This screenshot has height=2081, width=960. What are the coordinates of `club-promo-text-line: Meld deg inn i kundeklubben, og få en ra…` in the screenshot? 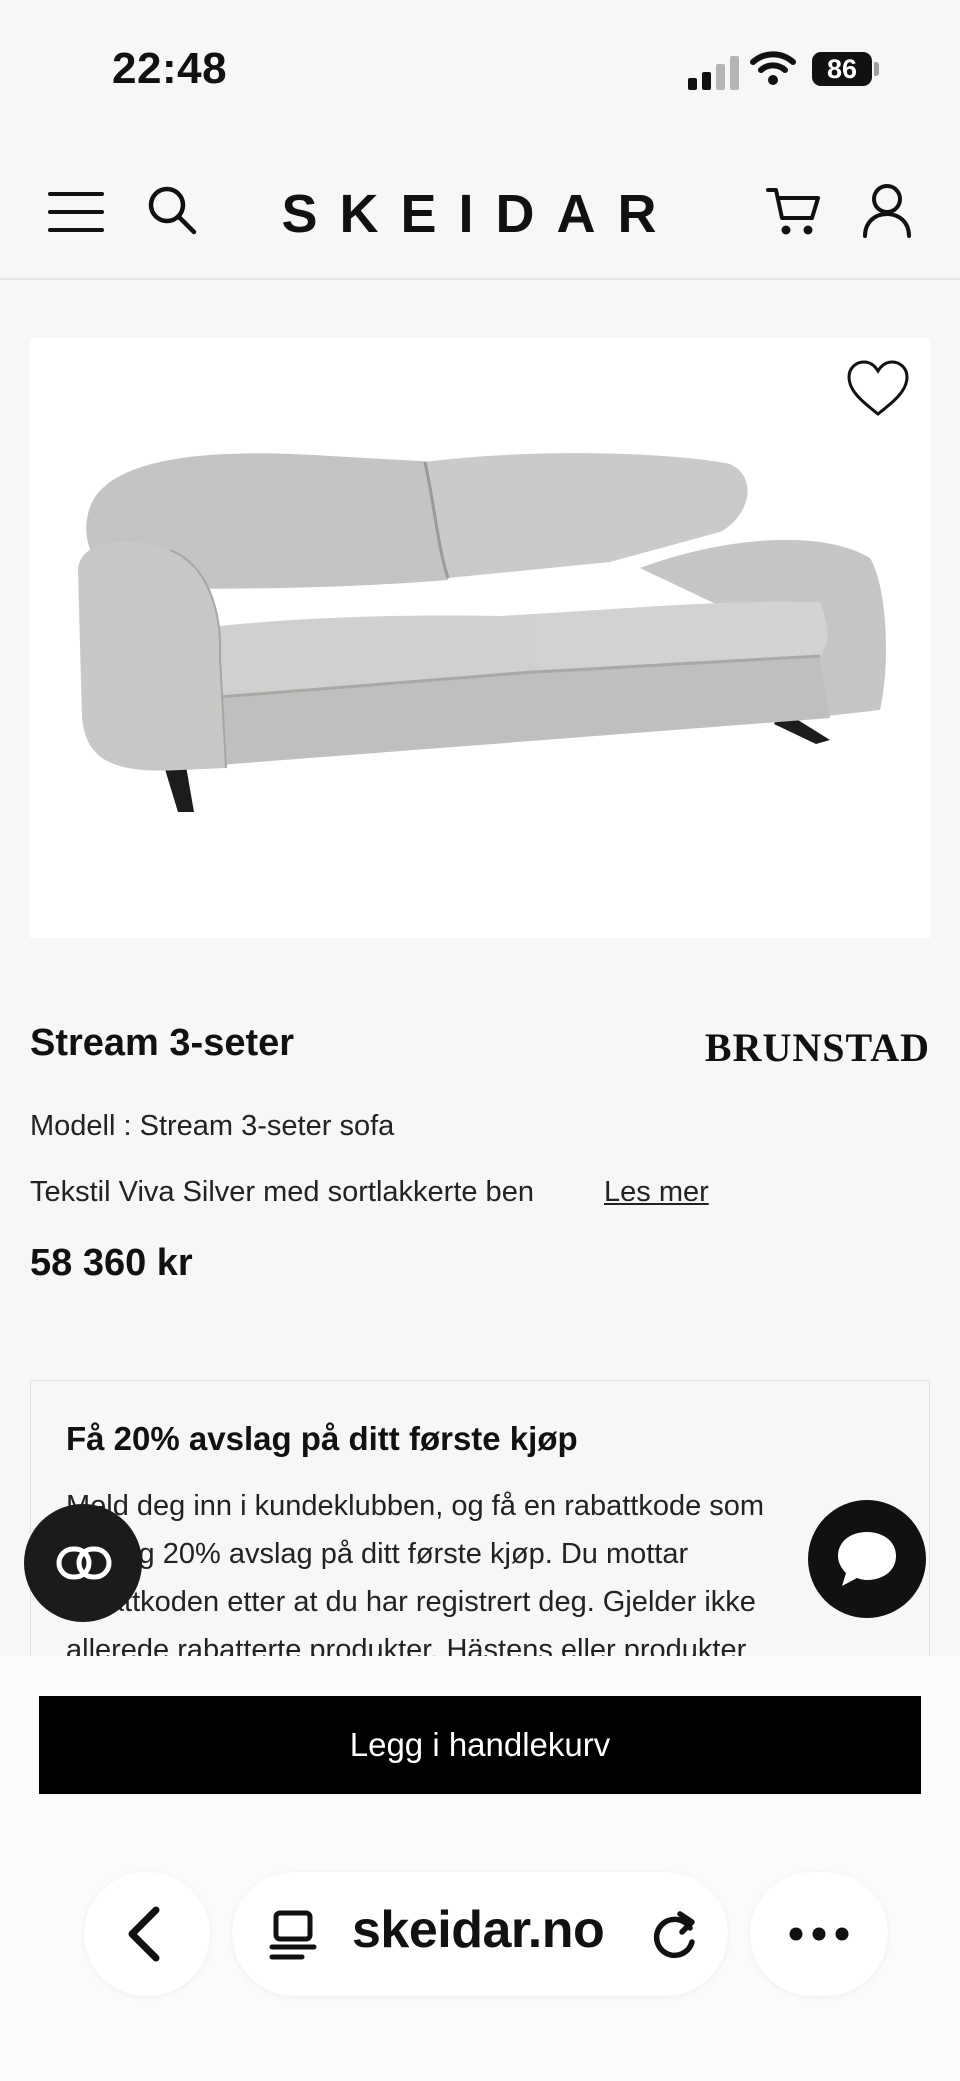 It's located at (415, 1506).